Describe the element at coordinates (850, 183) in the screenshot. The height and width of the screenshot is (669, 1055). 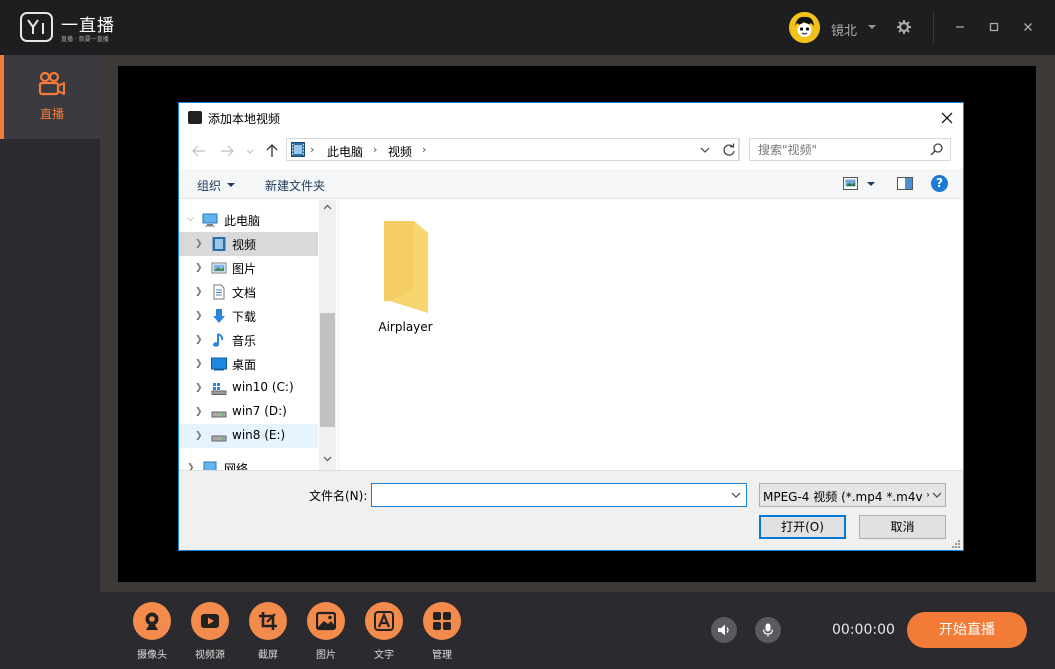
I see `view-options-icon` at that location.